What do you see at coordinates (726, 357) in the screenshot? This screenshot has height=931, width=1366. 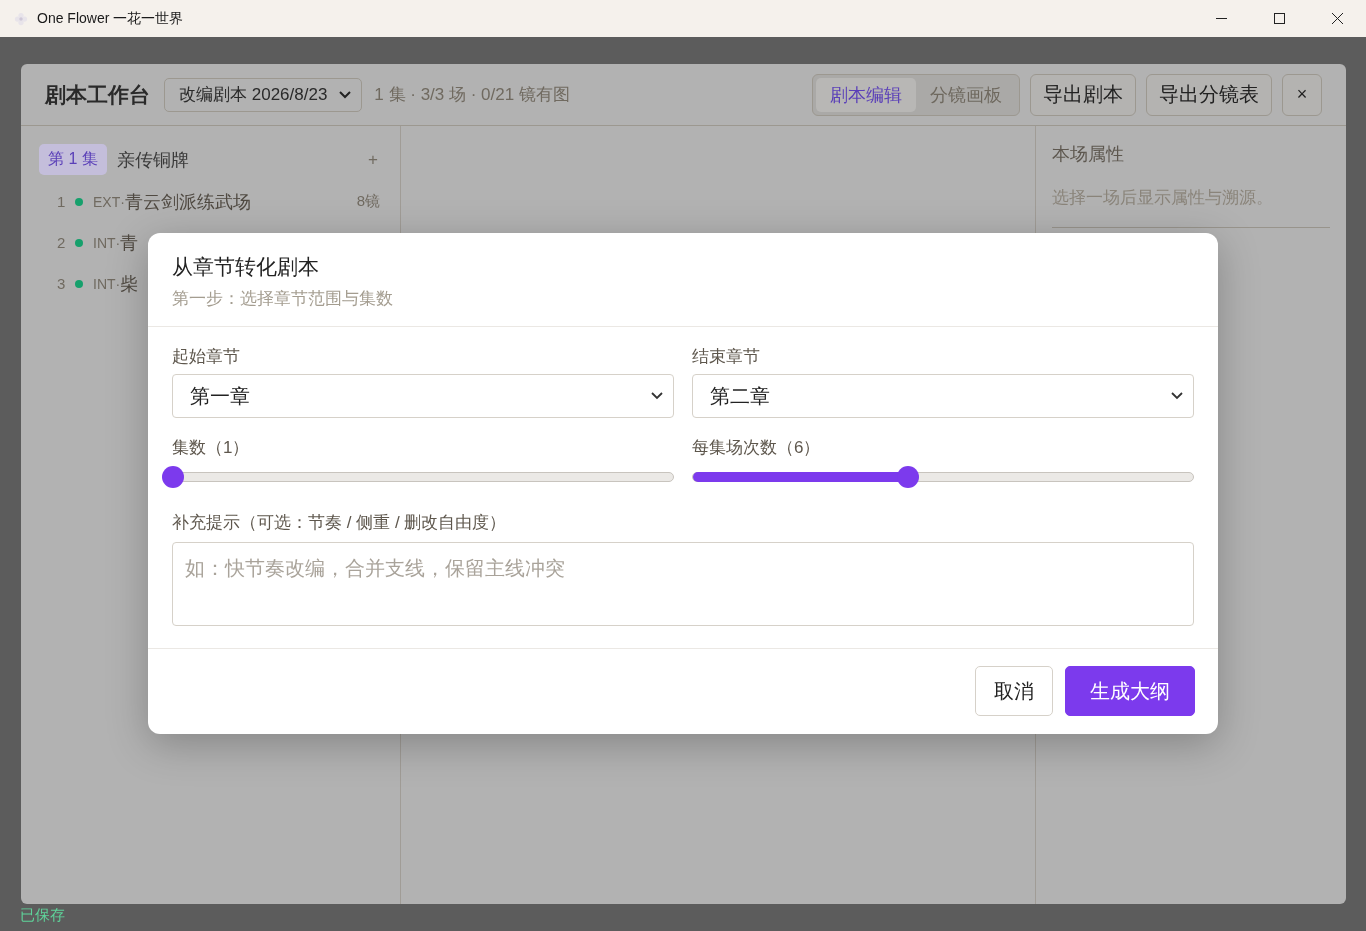 I see `field-label: 结束章节` at bounding box center [726, 357].